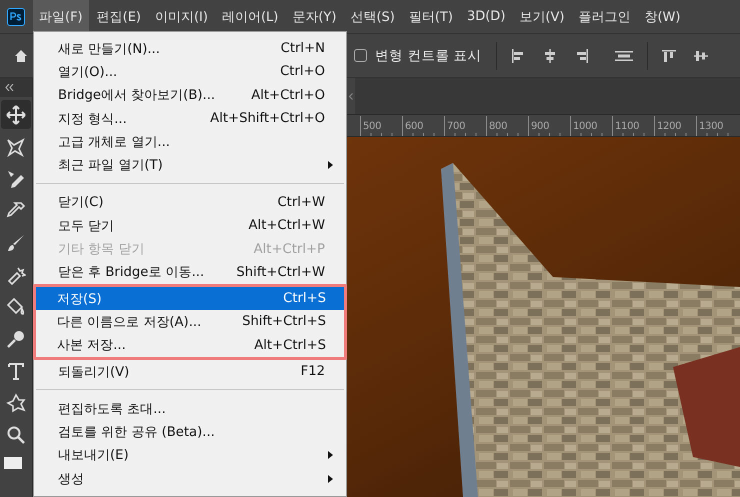  I want to click on shortcut-label: Ctrl+S, so click(304, 298).